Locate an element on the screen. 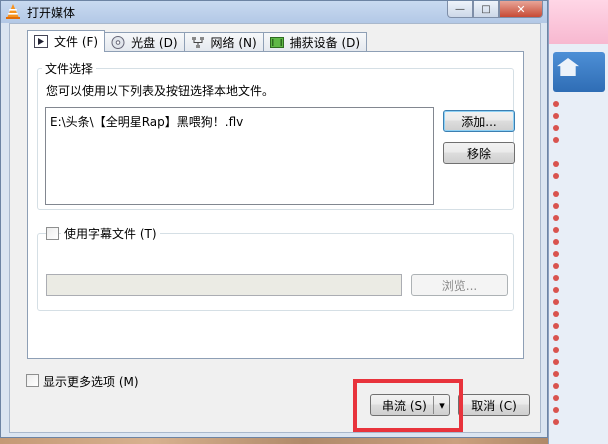 The image size is (608, 444). network-icon is located at coordinates (197, 42).